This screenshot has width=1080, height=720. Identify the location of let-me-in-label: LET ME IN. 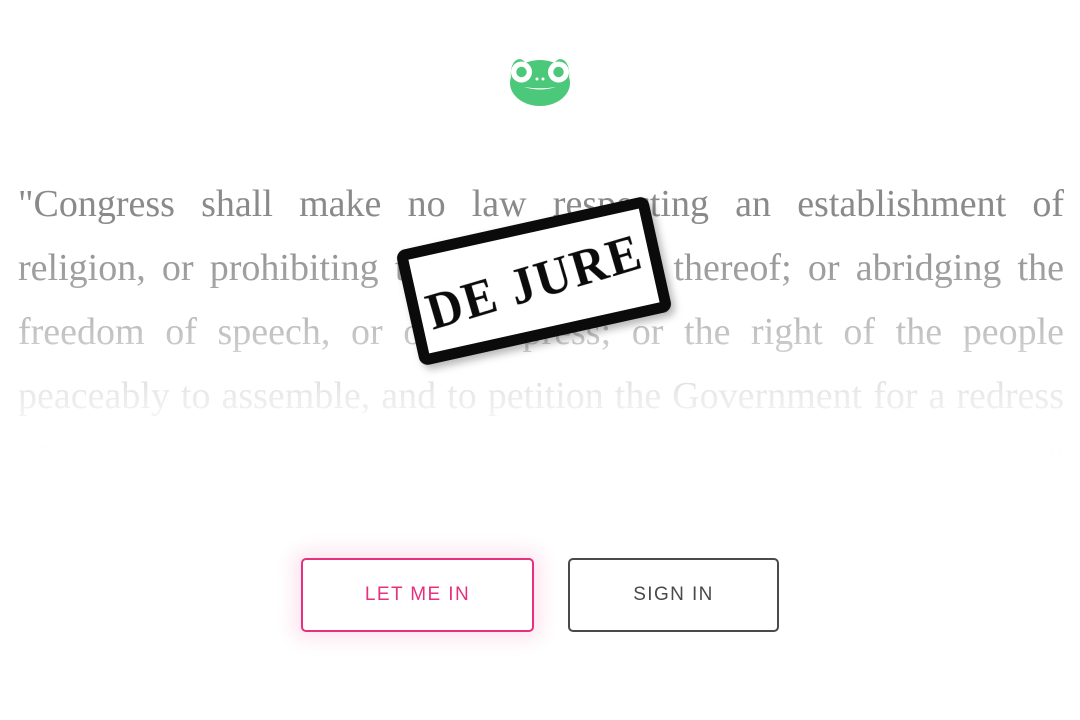
(417, 594).